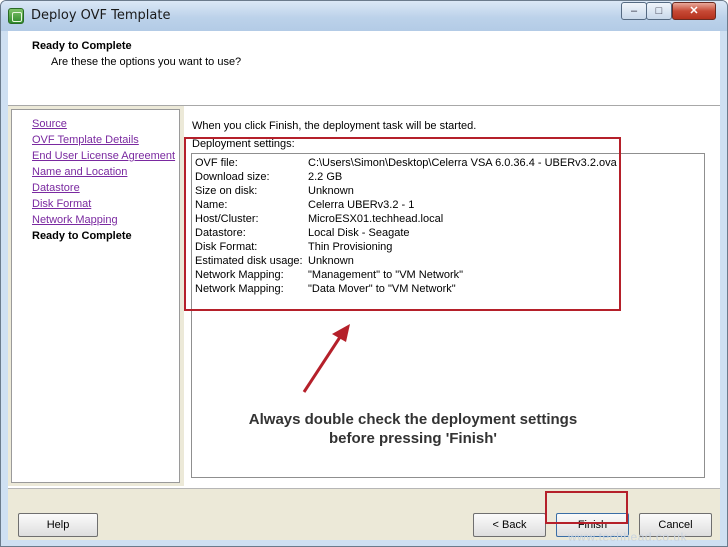  What do you see at coordinates (61, 204) in the screenshot?
I see `step-disk-format: Disk Format` at bounding box center [61, 204].